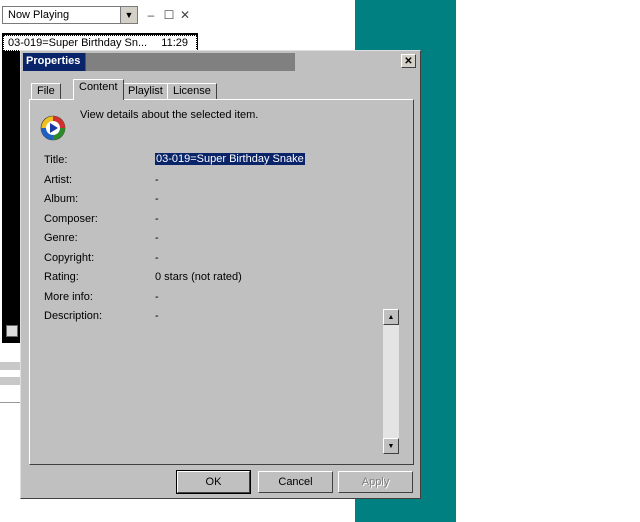  Describe the element at coordinates (157, 258) in the screenshot. I see `copyright-value: -` at that location.